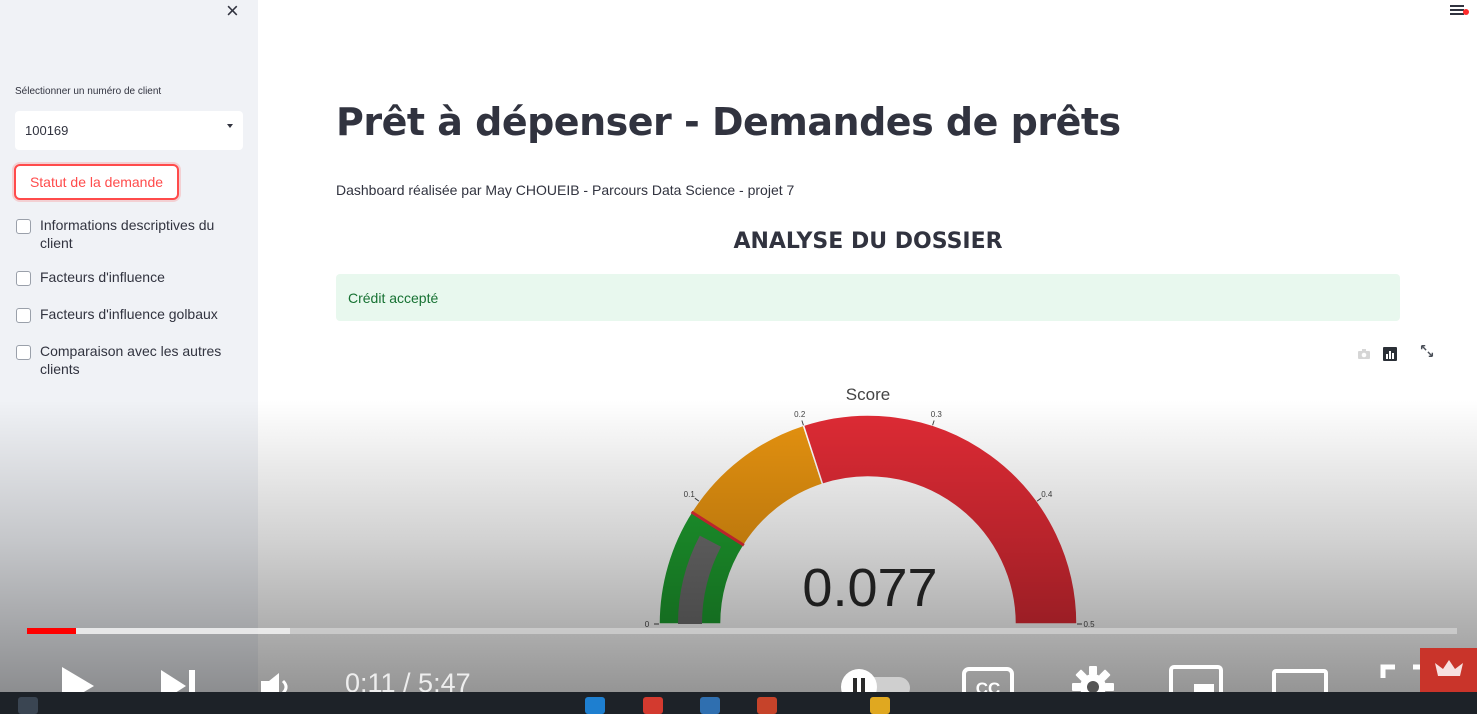 The width and height of the screenshot is (1477, 714). What do you see at coordinates (51, 631) in the screenshot?
I see `video-played-bar` at bounding box center [51, 631].